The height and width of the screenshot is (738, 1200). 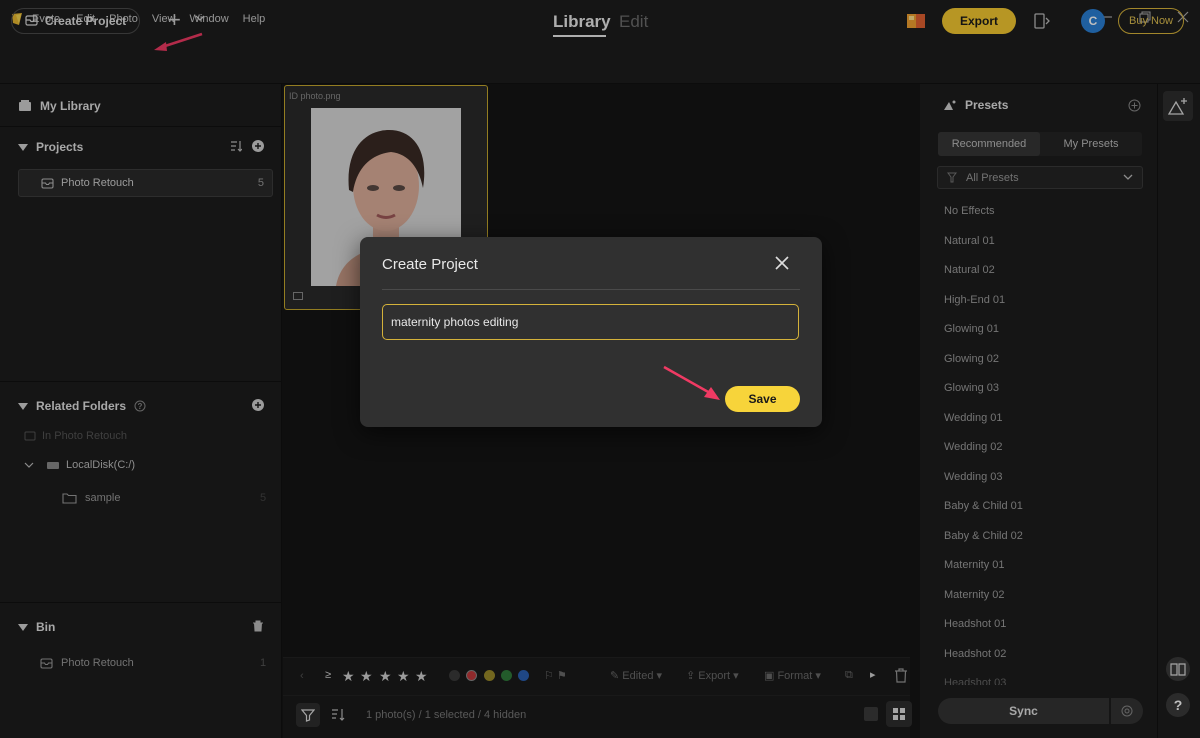 I want to click on dialog-divider, so click(x=591, y=289).